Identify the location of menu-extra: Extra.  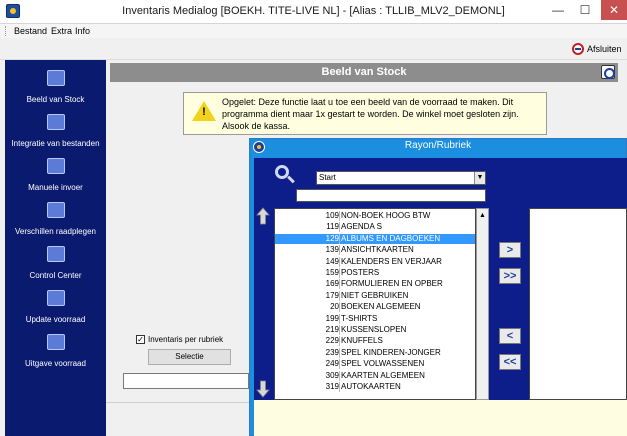
(61, 31).